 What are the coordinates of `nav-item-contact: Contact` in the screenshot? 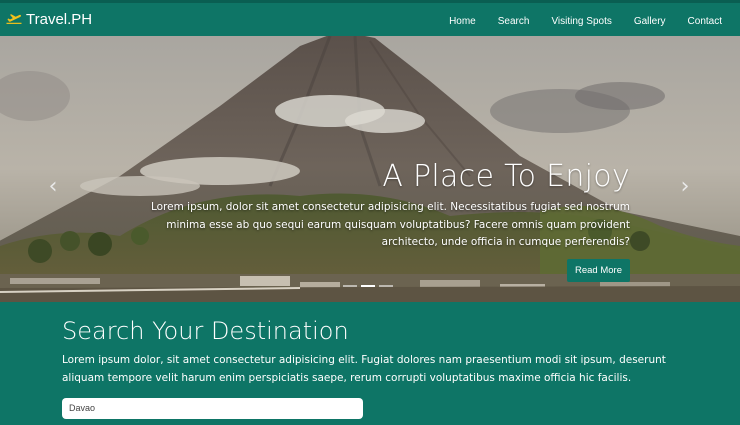 It's located at (705, 21).